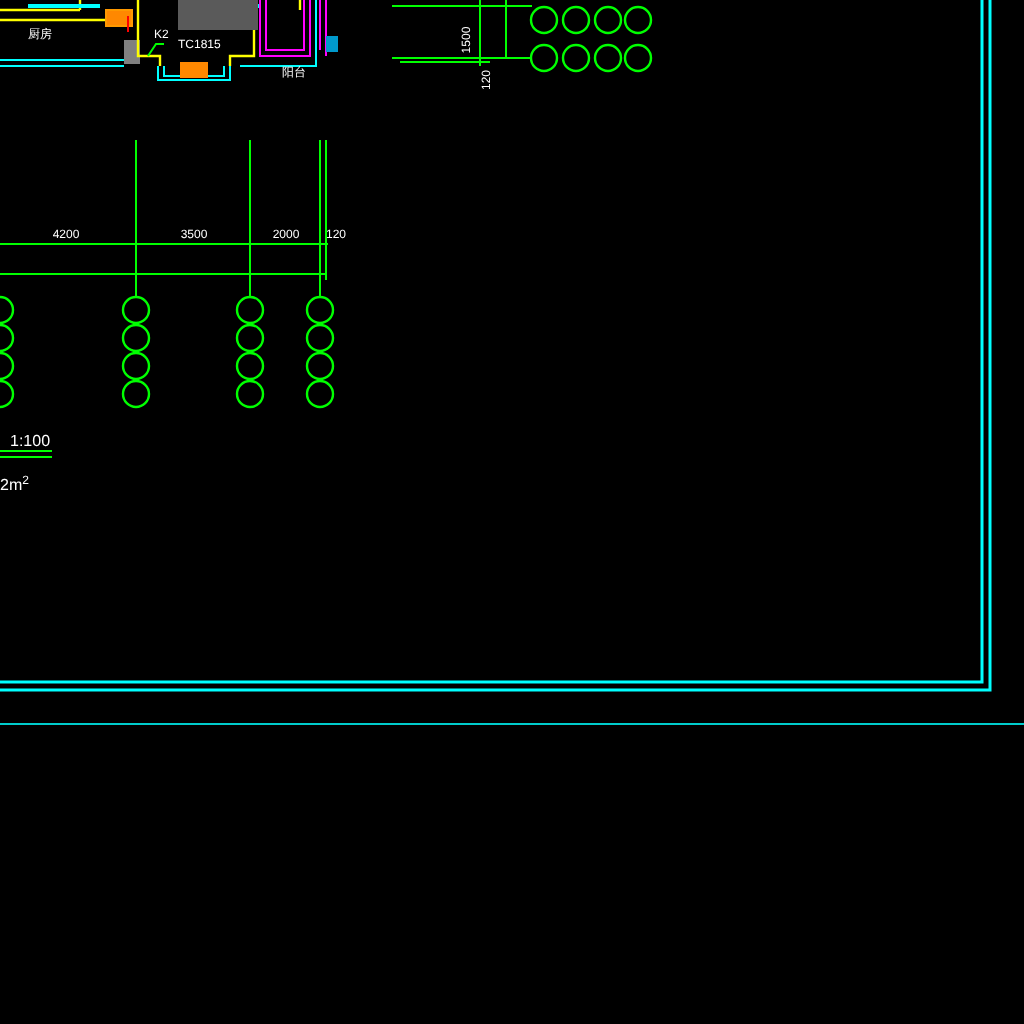  Describe the element at coordinates (30, 441) in the screenshot. I see `scale-label: 1:100` at that location.